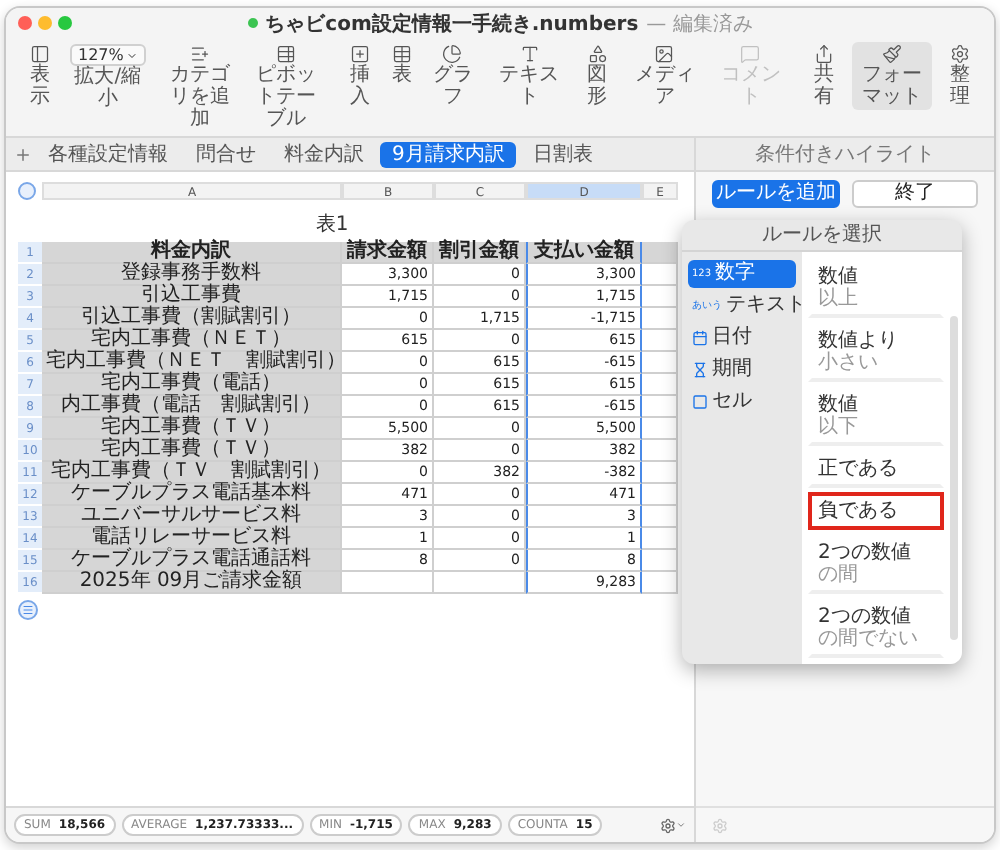 This screenshot has width=1000, height=850. Describe the element at coordinates (199, 87) in the screenshot. I see `toolbar-button: カテゴリを追加` at that location.